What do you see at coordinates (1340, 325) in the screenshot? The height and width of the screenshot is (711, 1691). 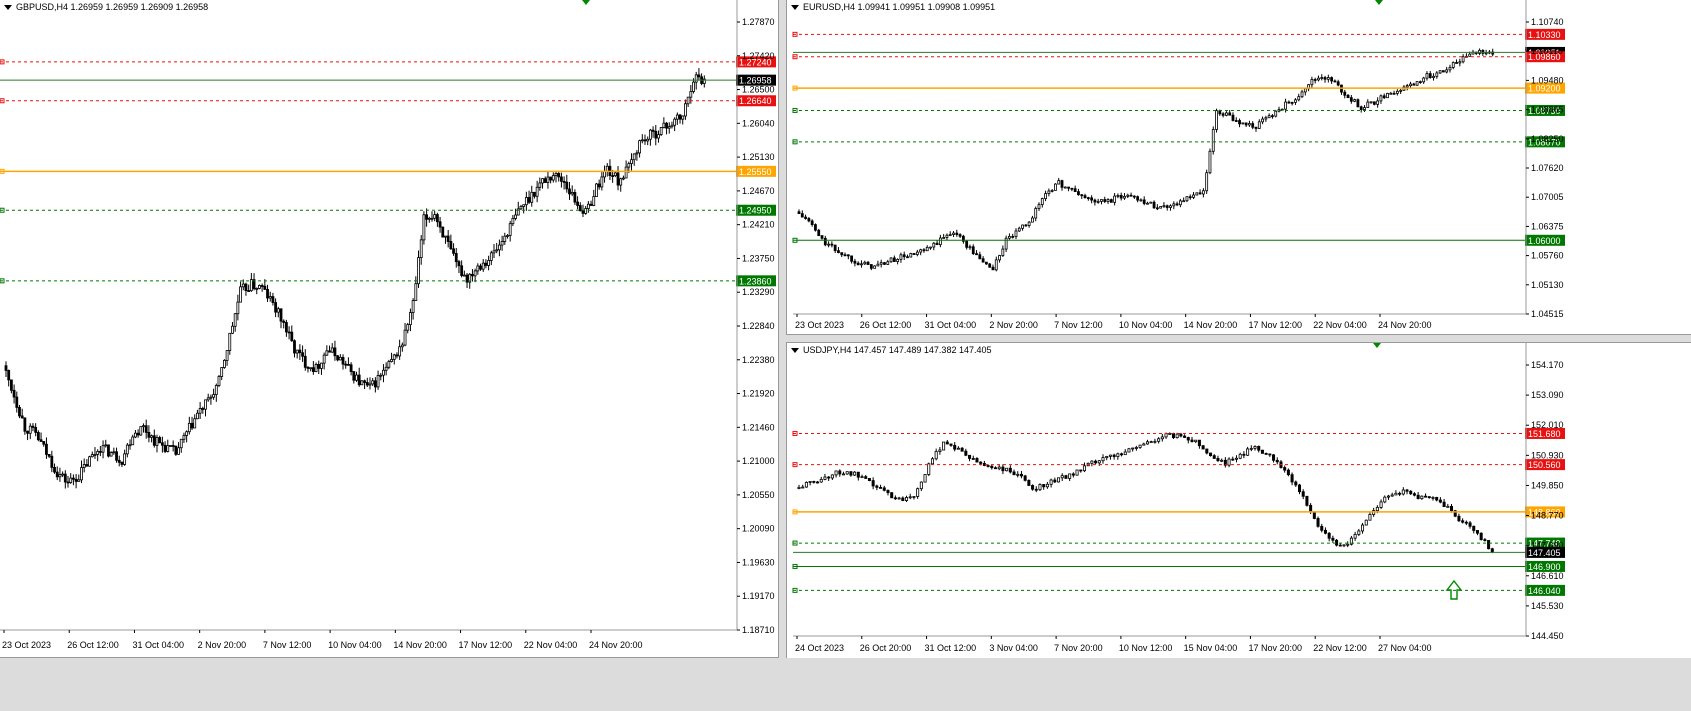 I see `time-scale-label: 22 Nov 04:00` at bounding box center [1340, 325].